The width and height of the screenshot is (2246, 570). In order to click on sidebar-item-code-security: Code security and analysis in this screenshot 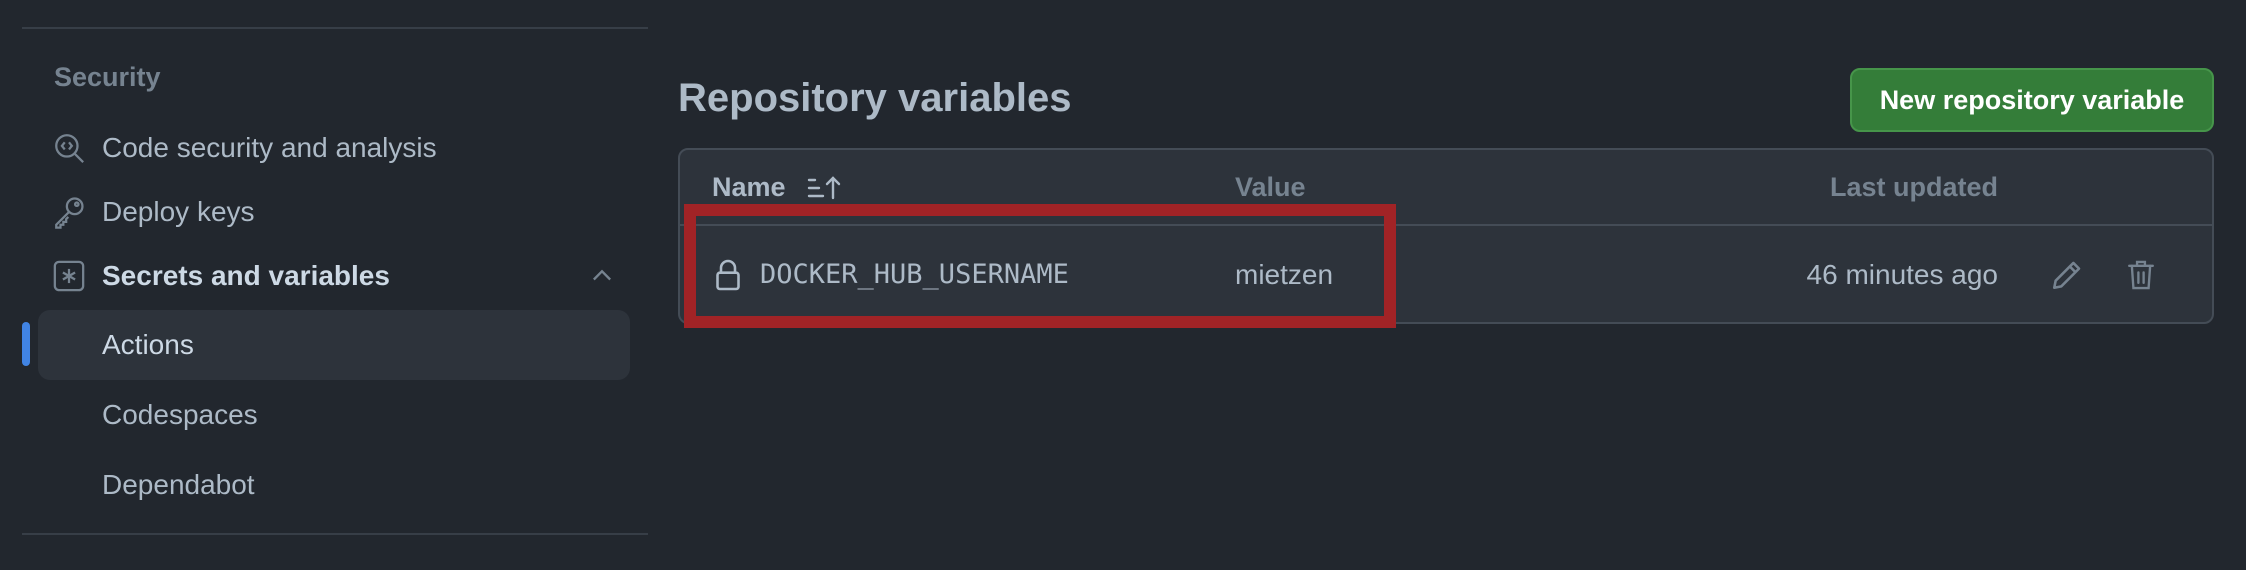, I will do `click(326, 148)`.